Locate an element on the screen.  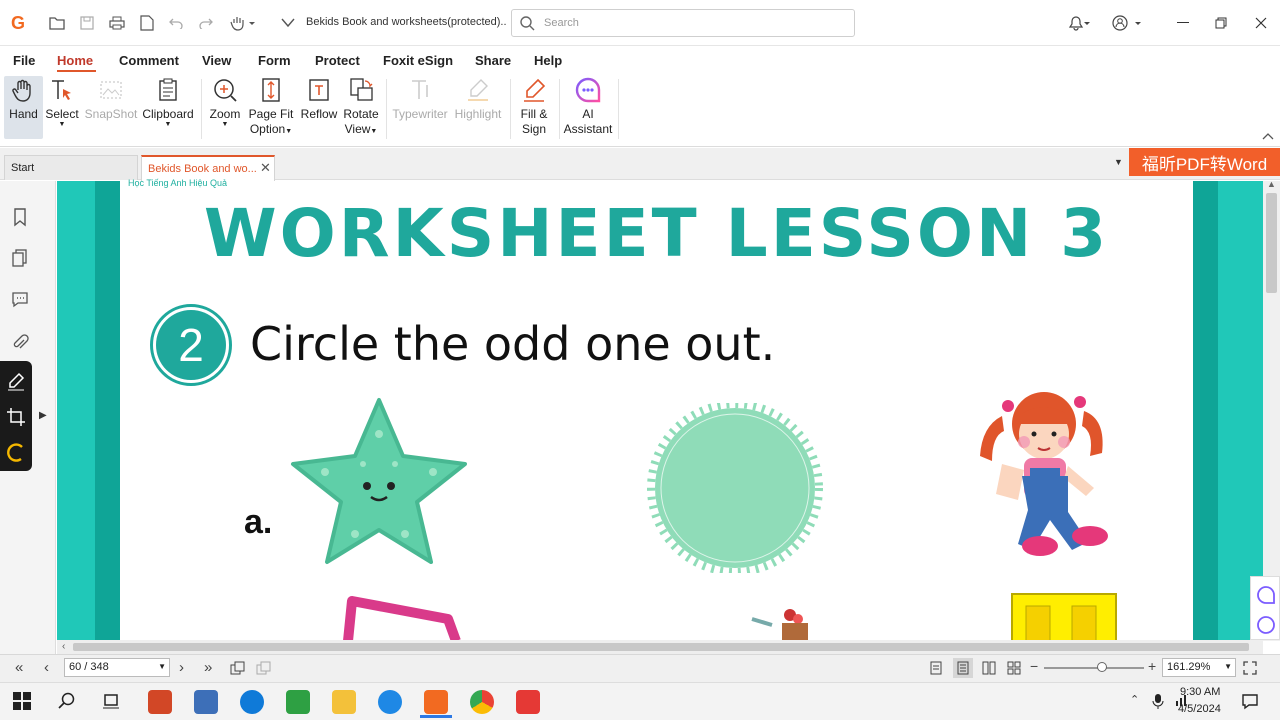
ribbon-separator is located at coordinates (559, 109).